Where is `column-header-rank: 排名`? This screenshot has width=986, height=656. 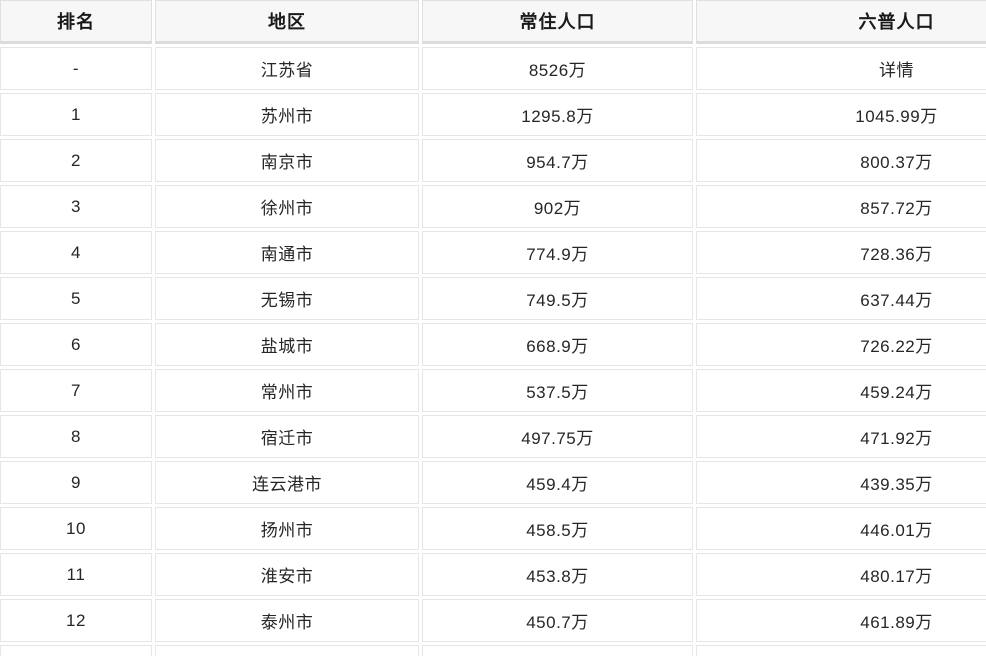 column-header-rank: 排名 is located at coordinates (76, 22).